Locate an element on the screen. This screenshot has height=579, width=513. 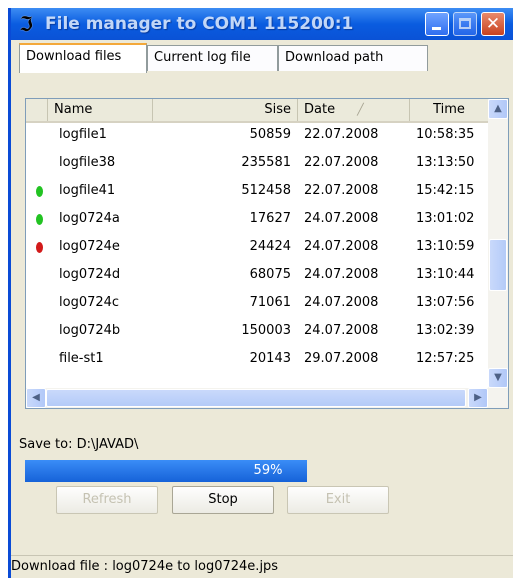
column-header-time: Time is located at coordinates (449, 110).